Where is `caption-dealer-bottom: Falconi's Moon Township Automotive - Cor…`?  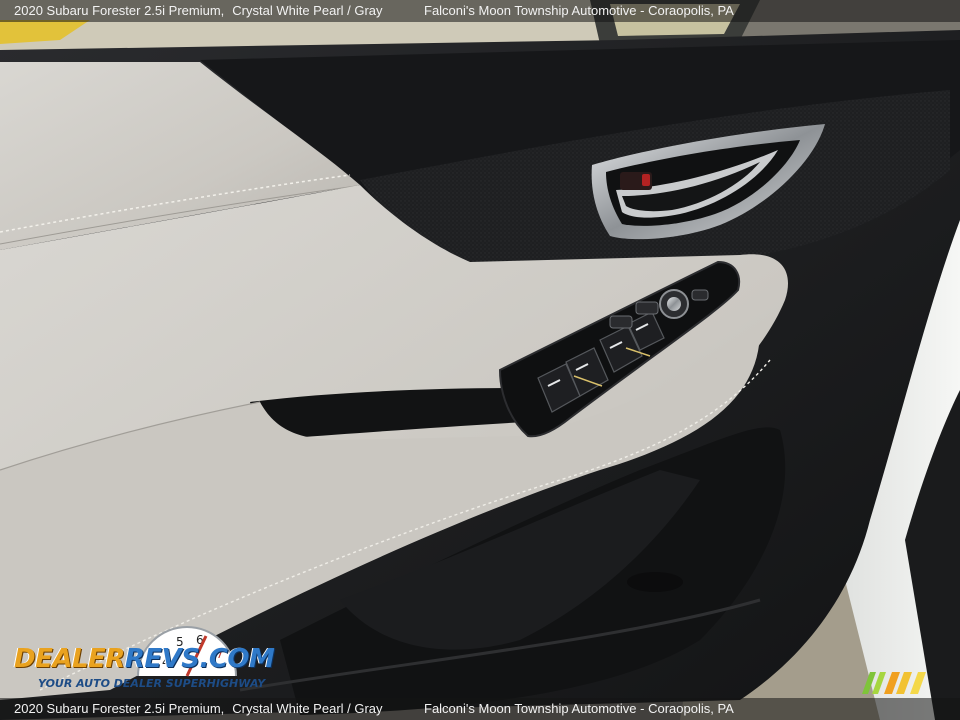
caption-dealer-bottom: Falconi's Moon Township Automotive - Cor… is located at coordinates (579, 708).